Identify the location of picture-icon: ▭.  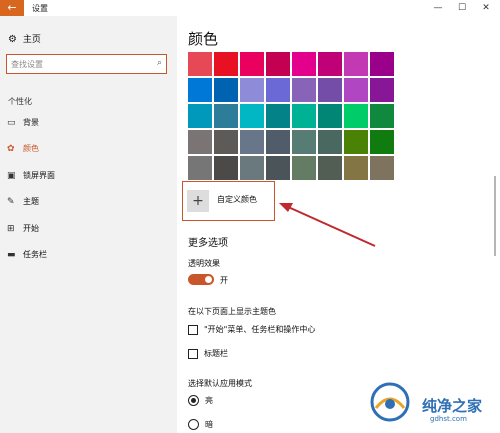
(11, 123).